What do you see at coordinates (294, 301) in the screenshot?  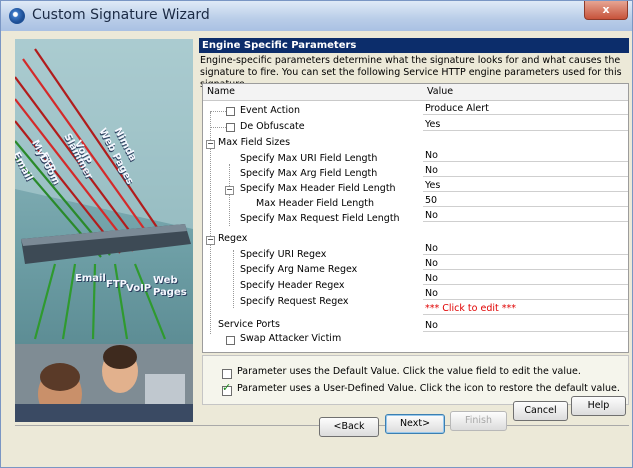 I see `param-label: Specify Request Regex` at bounding box center [294, 301].